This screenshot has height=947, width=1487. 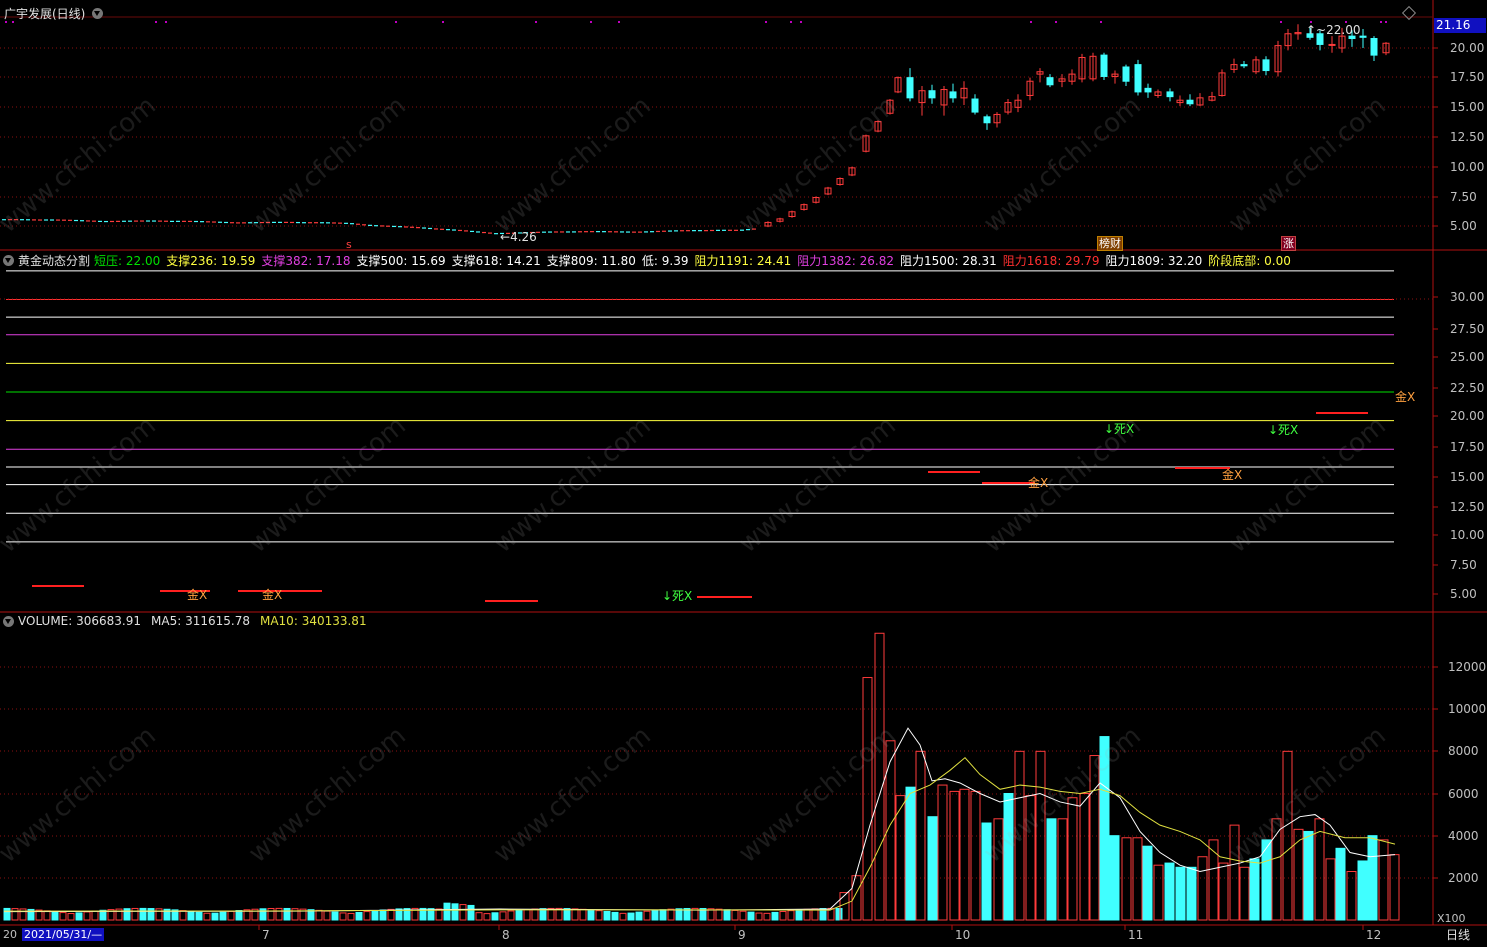 I want to click on selected-date: 2021/05/31/—, so click(x=63, y=934).